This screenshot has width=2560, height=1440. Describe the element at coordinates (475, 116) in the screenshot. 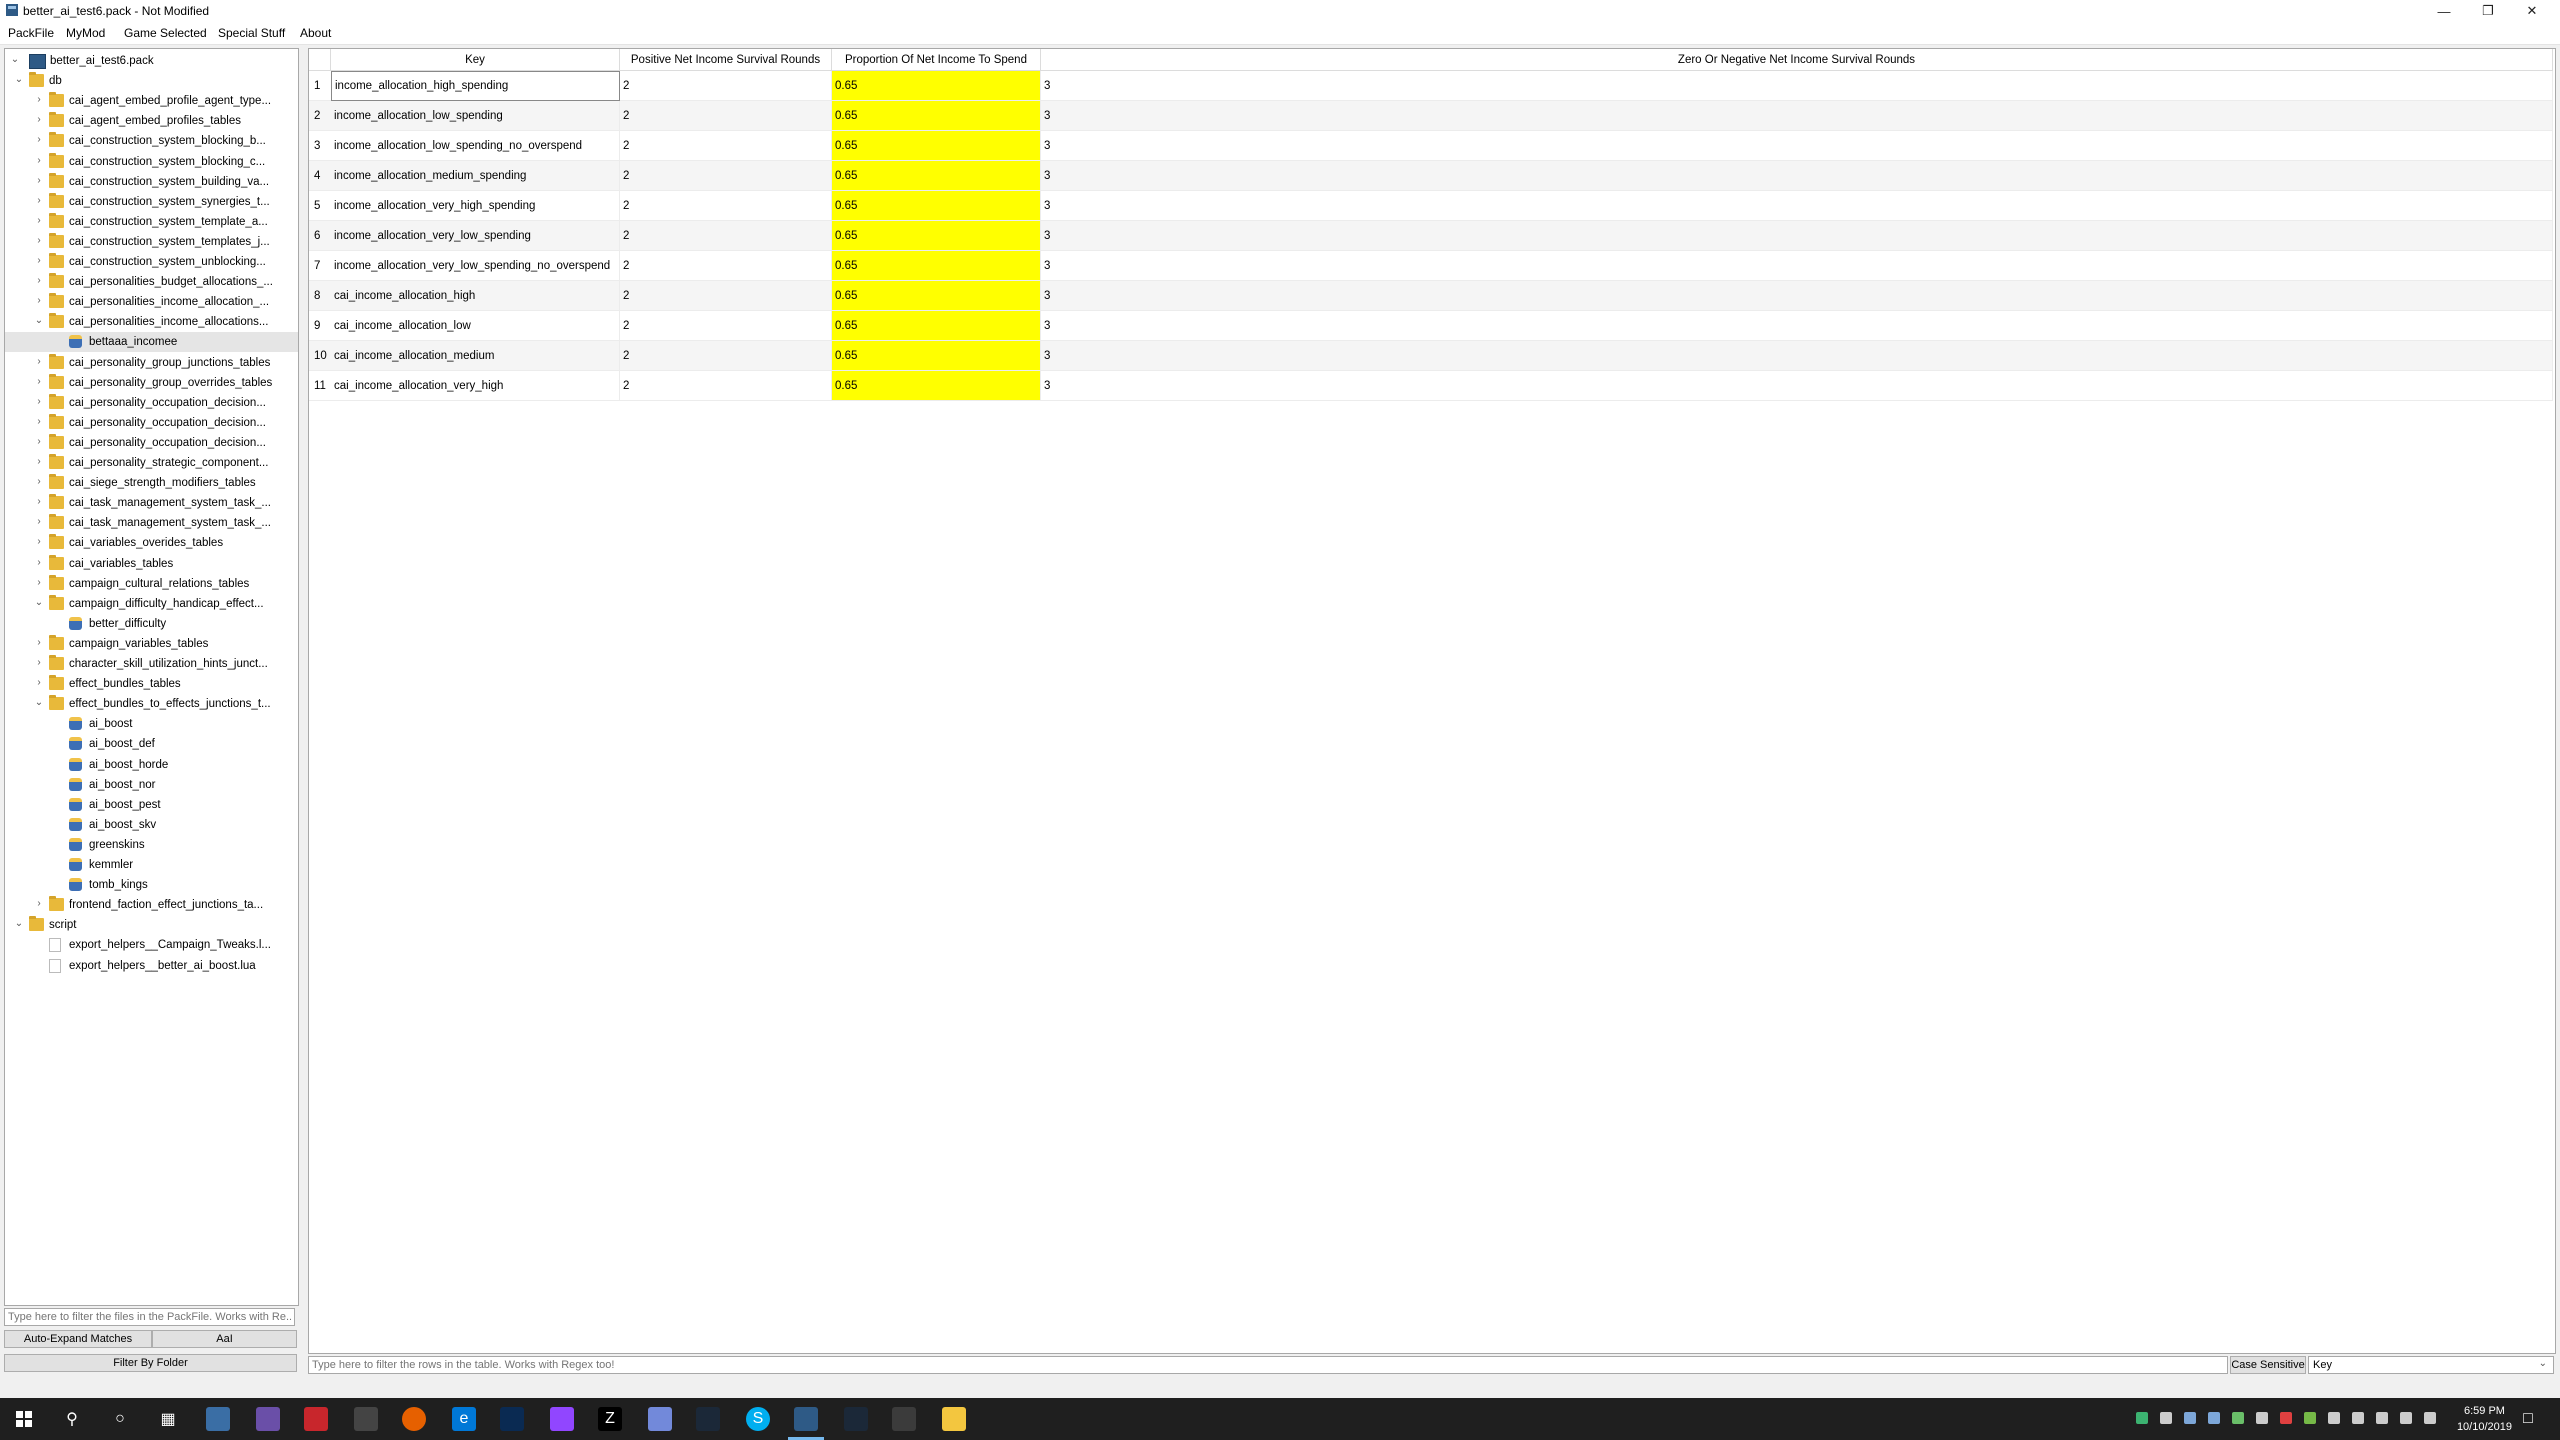

I see `cell-key: income_allocation_low_spending` at that location.